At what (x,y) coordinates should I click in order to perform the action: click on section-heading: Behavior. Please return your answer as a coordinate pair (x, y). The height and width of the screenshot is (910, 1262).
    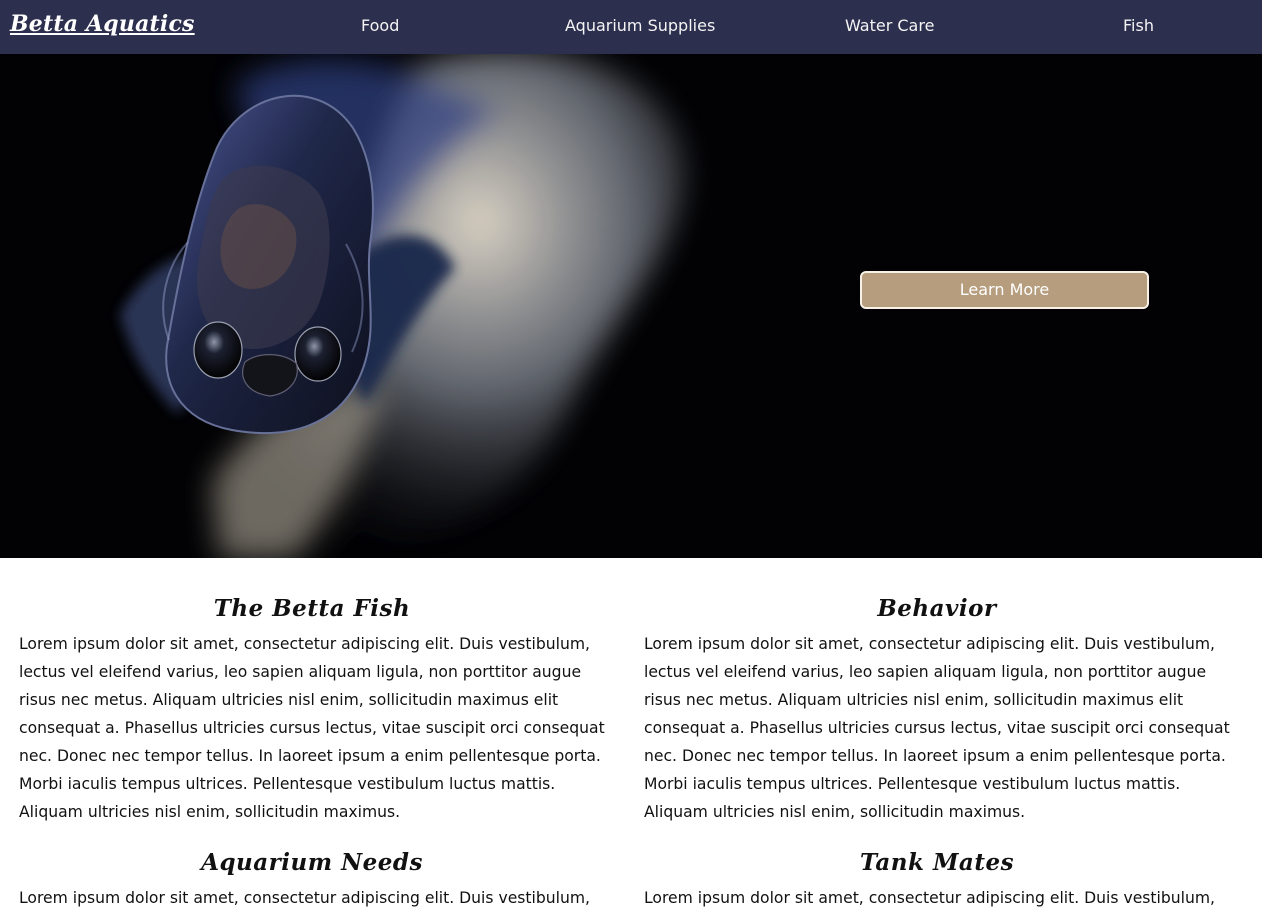
    Looking at the image, I should click on (937, 608).